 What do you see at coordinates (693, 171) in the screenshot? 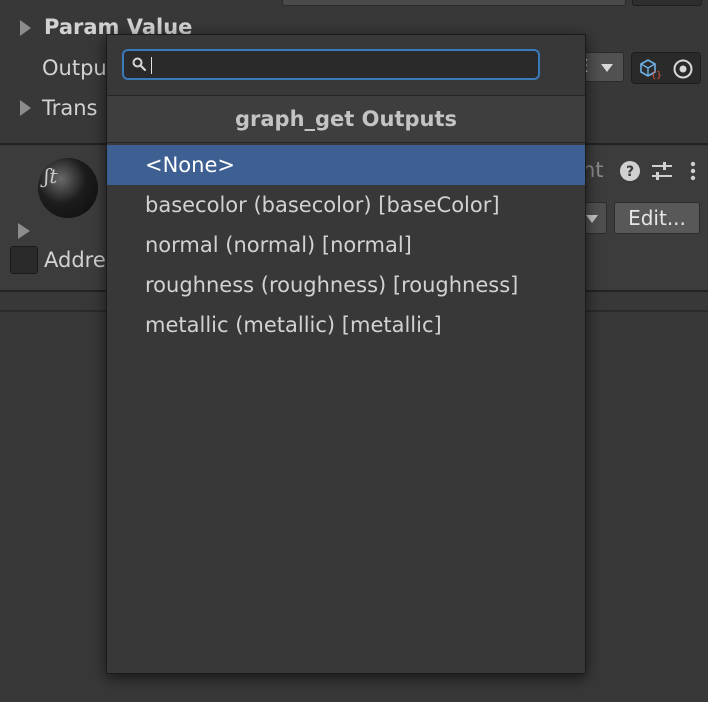
I see `more-vertical-icon` at bounding box center [693, 171].